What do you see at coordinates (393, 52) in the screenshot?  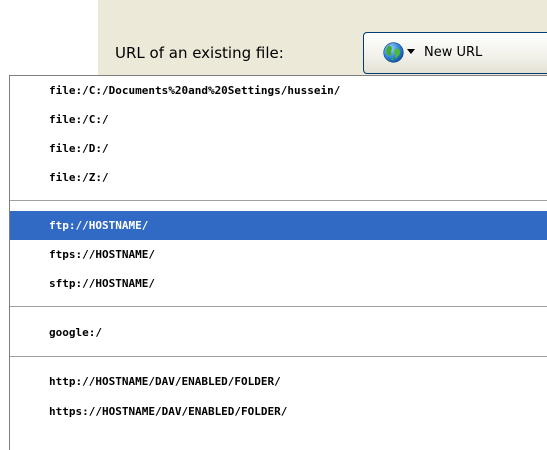 I see `globe-icon` at bounding box center [393, 52].